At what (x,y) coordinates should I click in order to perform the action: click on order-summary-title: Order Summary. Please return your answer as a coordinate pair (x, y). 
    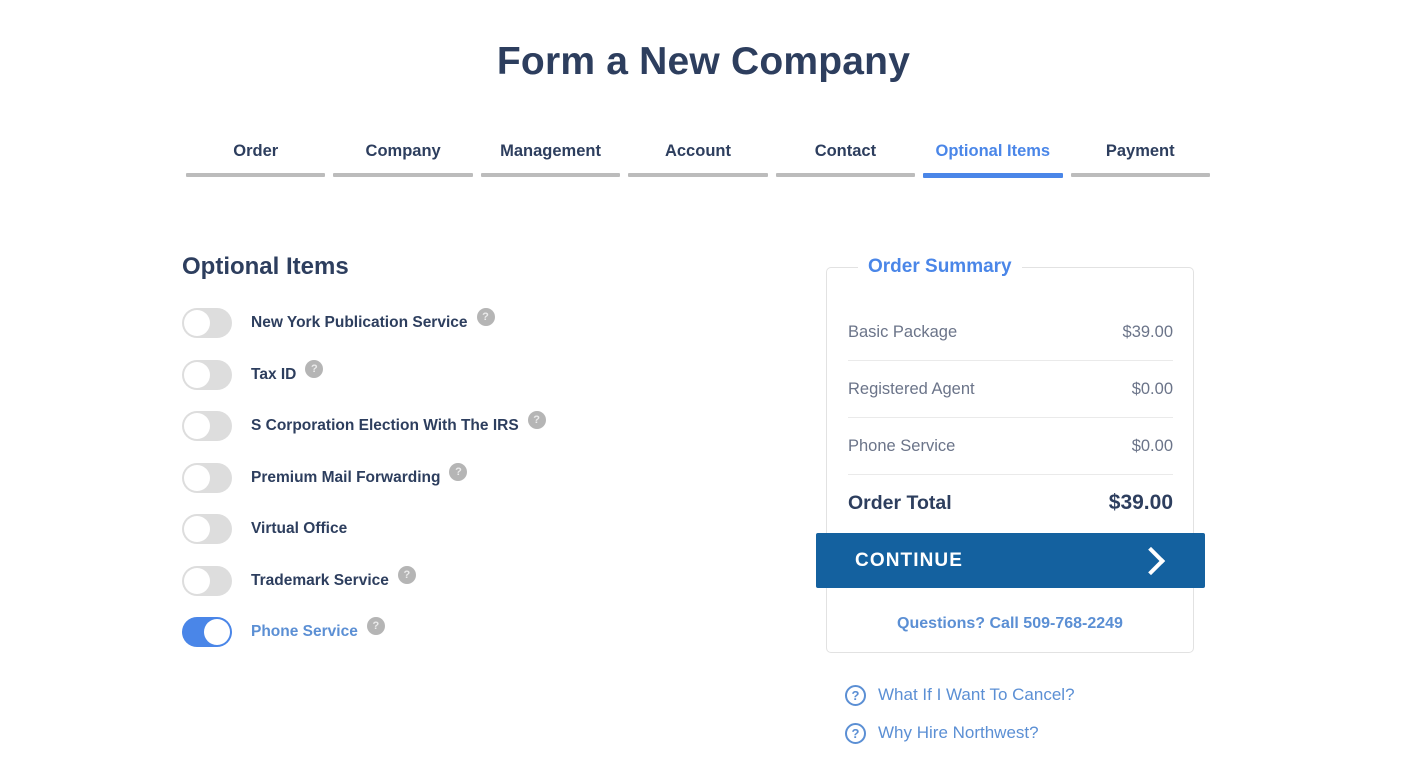
    Looking at the image, I should click on (940, 267).